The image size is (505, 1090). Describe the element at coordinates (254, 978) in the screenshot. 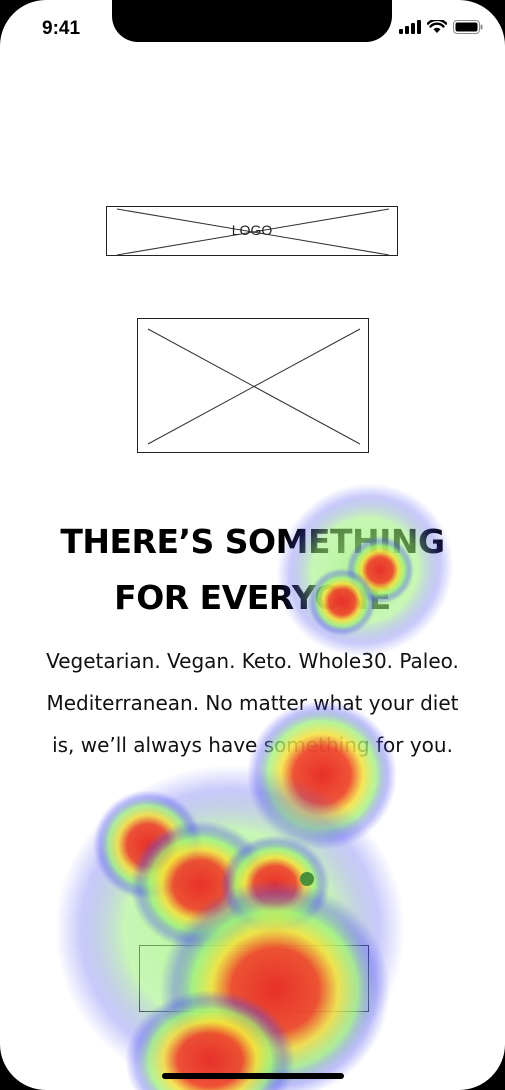

I see `cta-button-placeholder` at that location.